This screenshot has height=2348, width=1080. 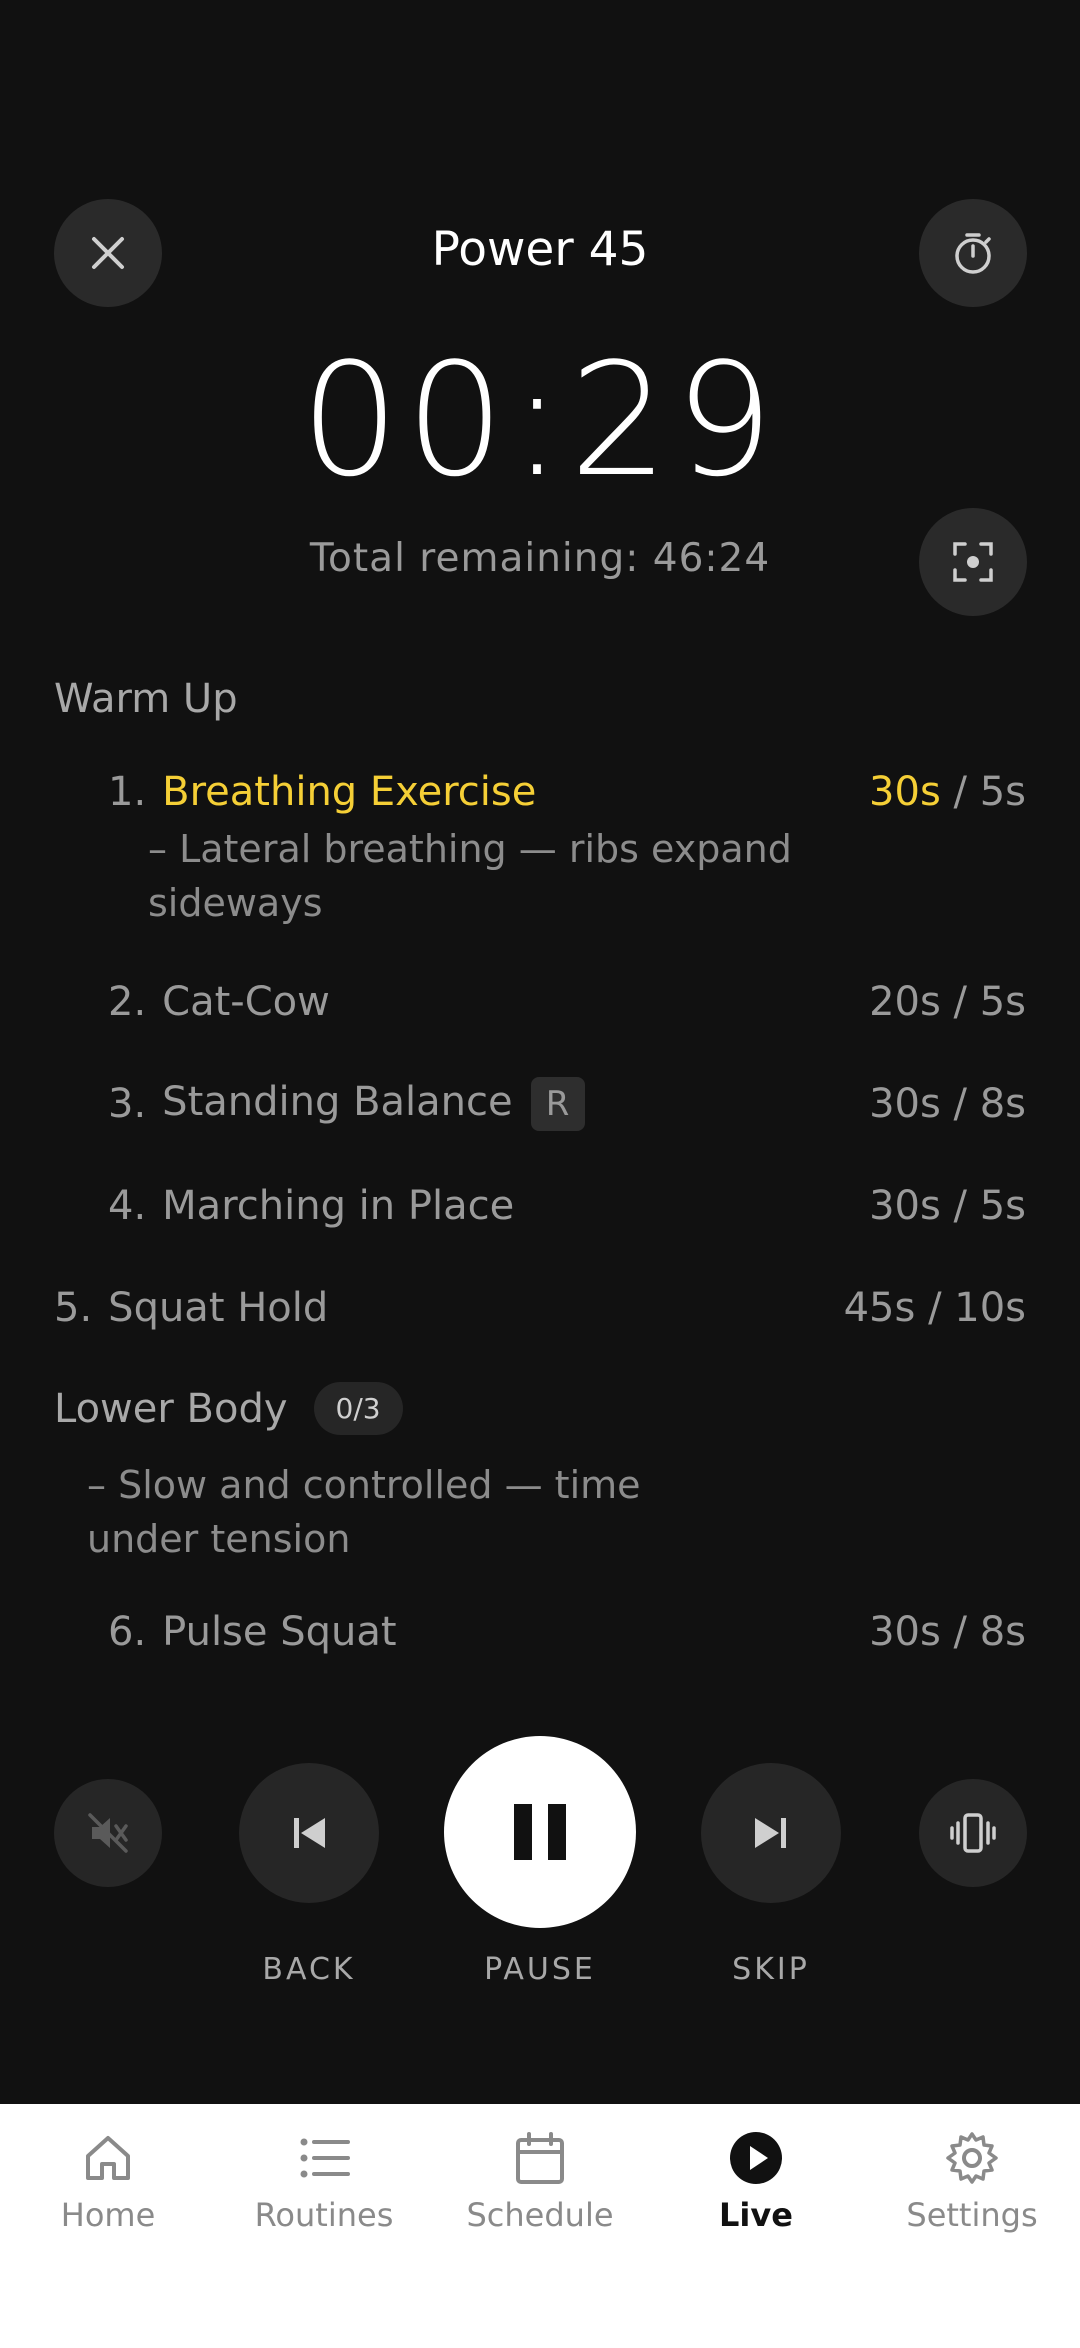 I want to click on skip-button, so click(x=771, y=1833).